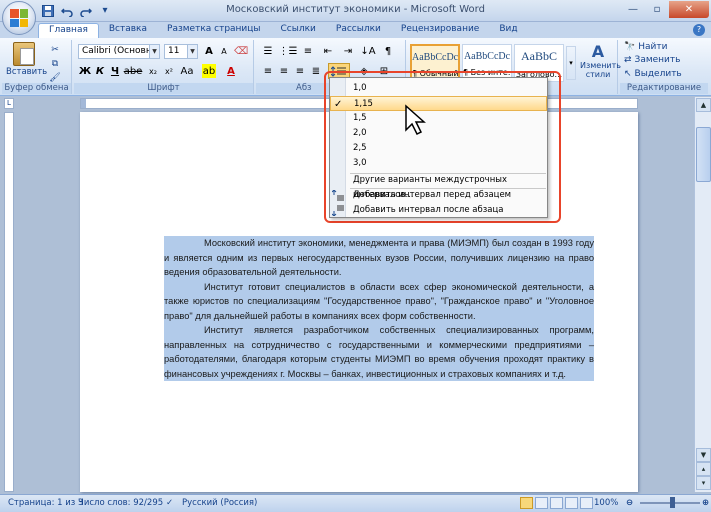 Image resolution: width=711 pixels, height=512 pixels. I want to click on menu-item-add-before: Добавить интервал перед абзацем, so click(438, 195).